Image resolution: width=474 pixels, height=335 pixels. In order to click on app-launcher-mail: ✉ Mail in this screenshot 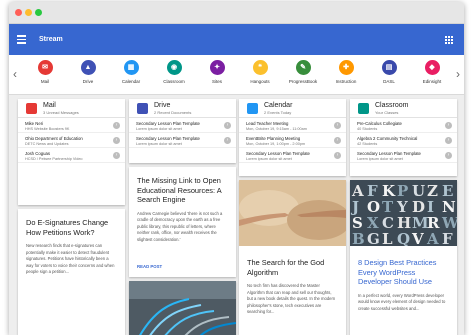, I will do `click(45, 72)`.